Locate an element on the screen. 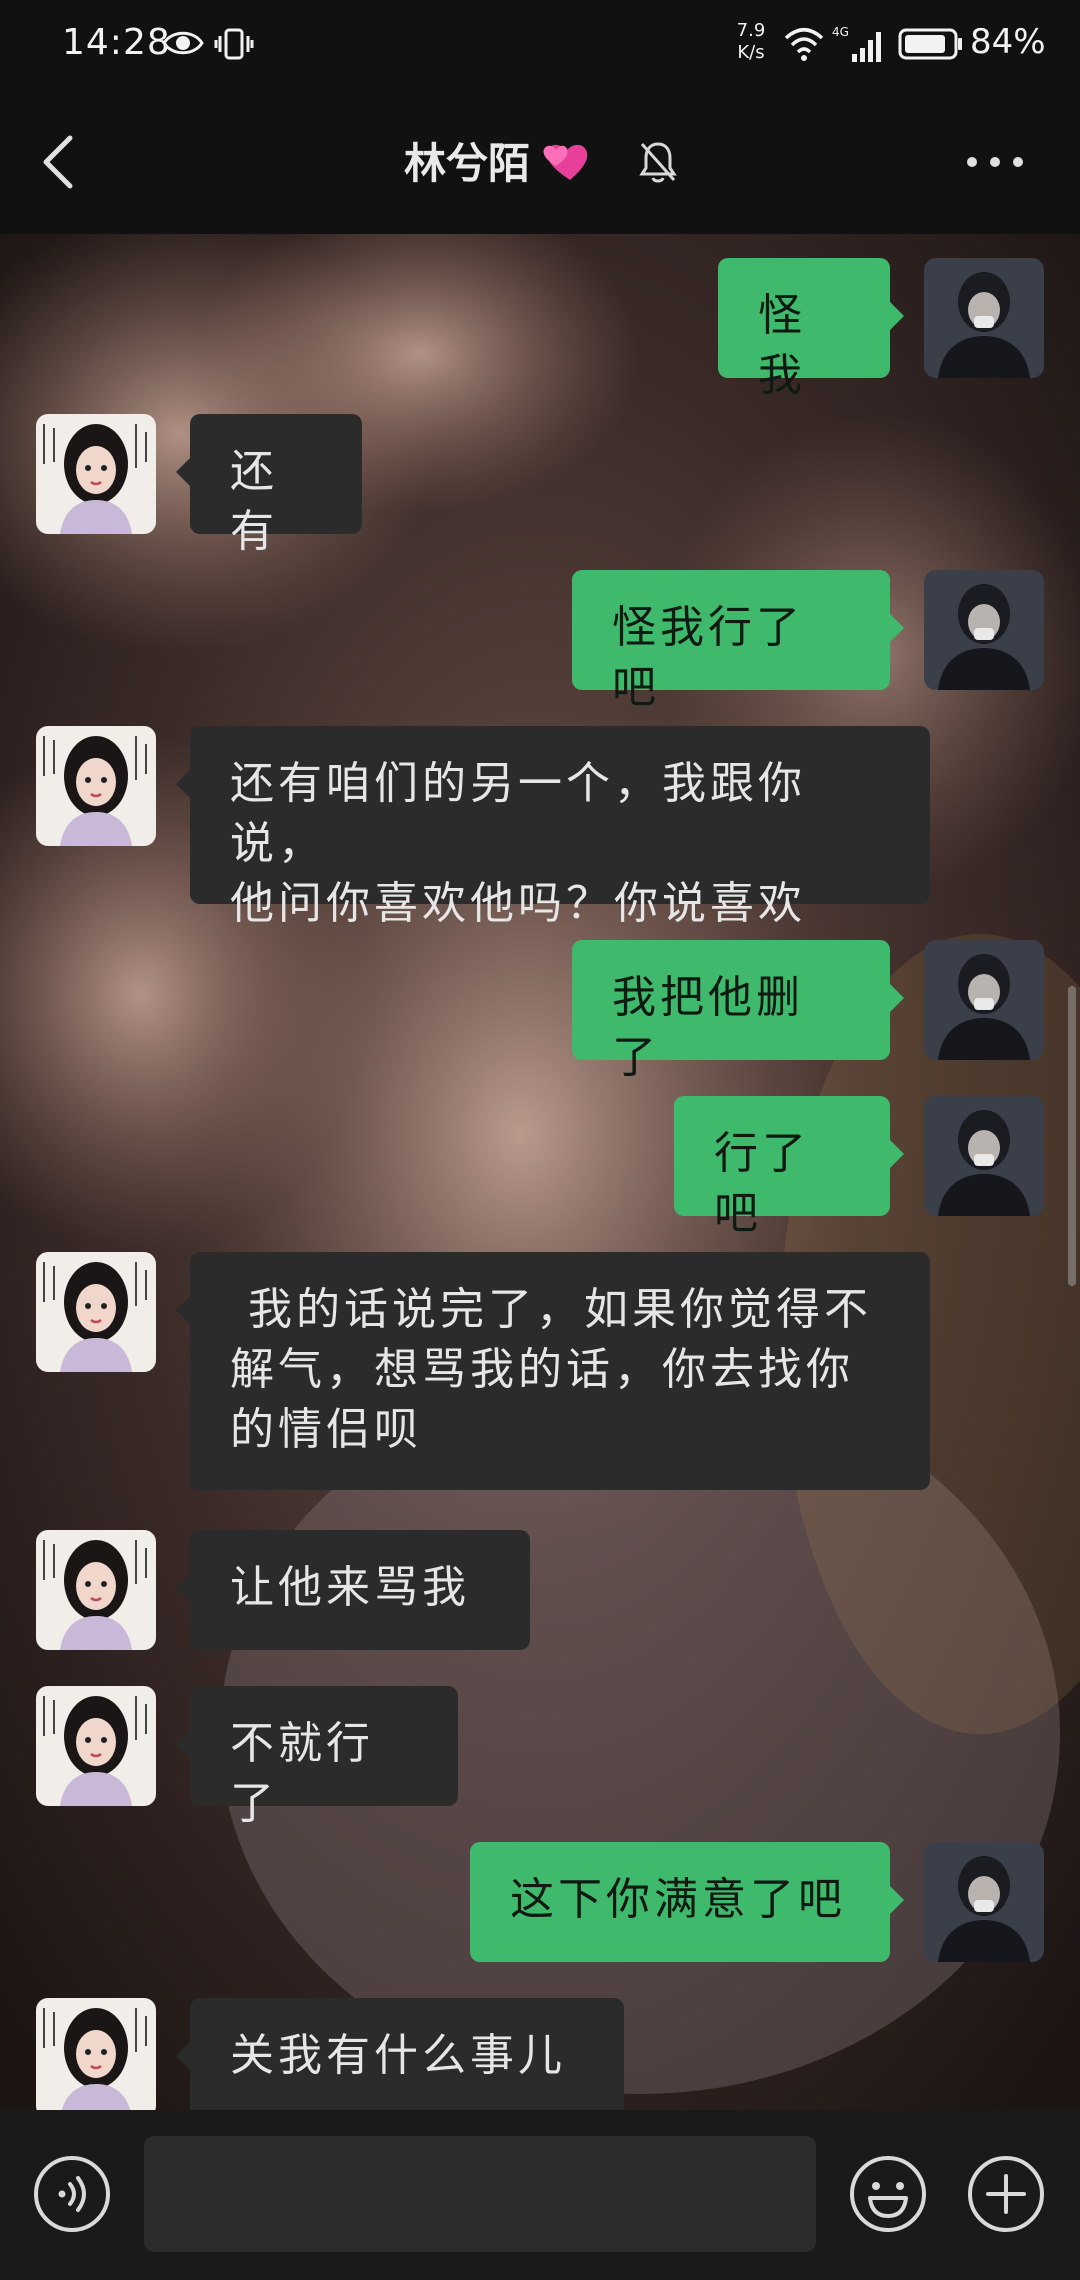 The height and width of the screenshot is (2280, 1080). contact-name: 林兮陌 is located at coordinates (467, 163).